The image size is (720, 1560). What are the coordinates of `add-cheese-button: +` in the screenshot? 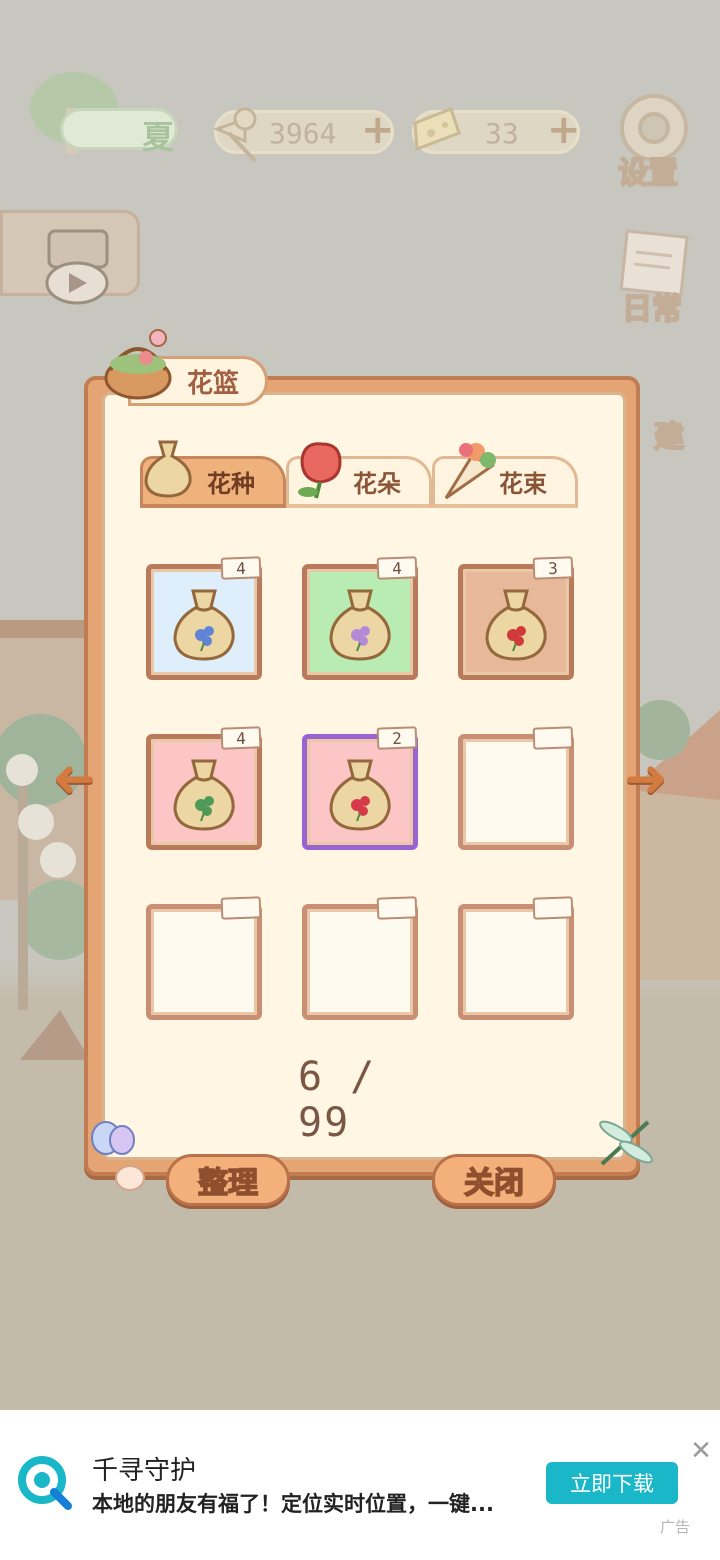 It's located at (564, 130).